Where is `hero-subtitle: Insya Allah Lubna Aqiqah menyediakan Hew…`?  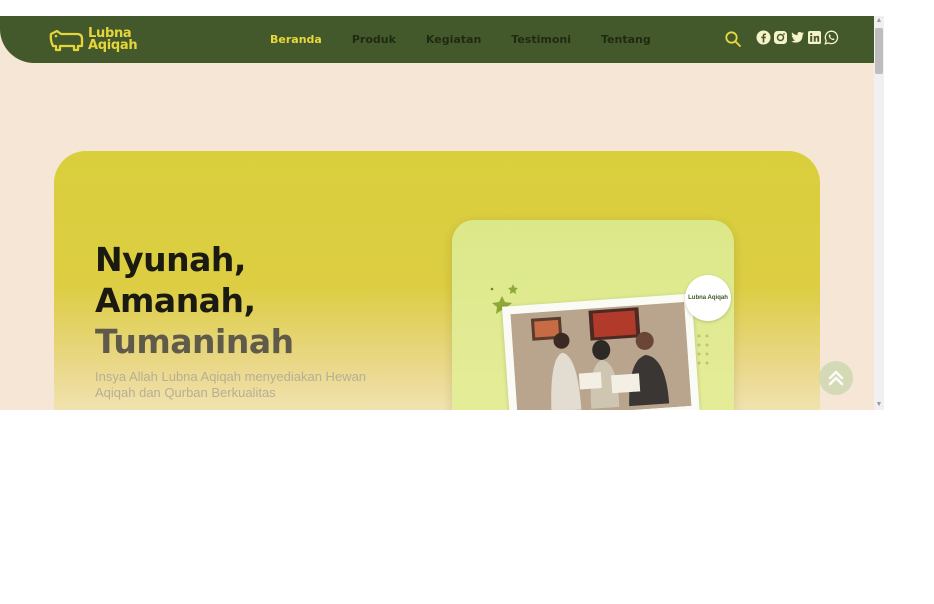
hero-subtitle: Insya Allah Lubna Aqiqah menyediakan Hew… is located at coordinates (231, 384).